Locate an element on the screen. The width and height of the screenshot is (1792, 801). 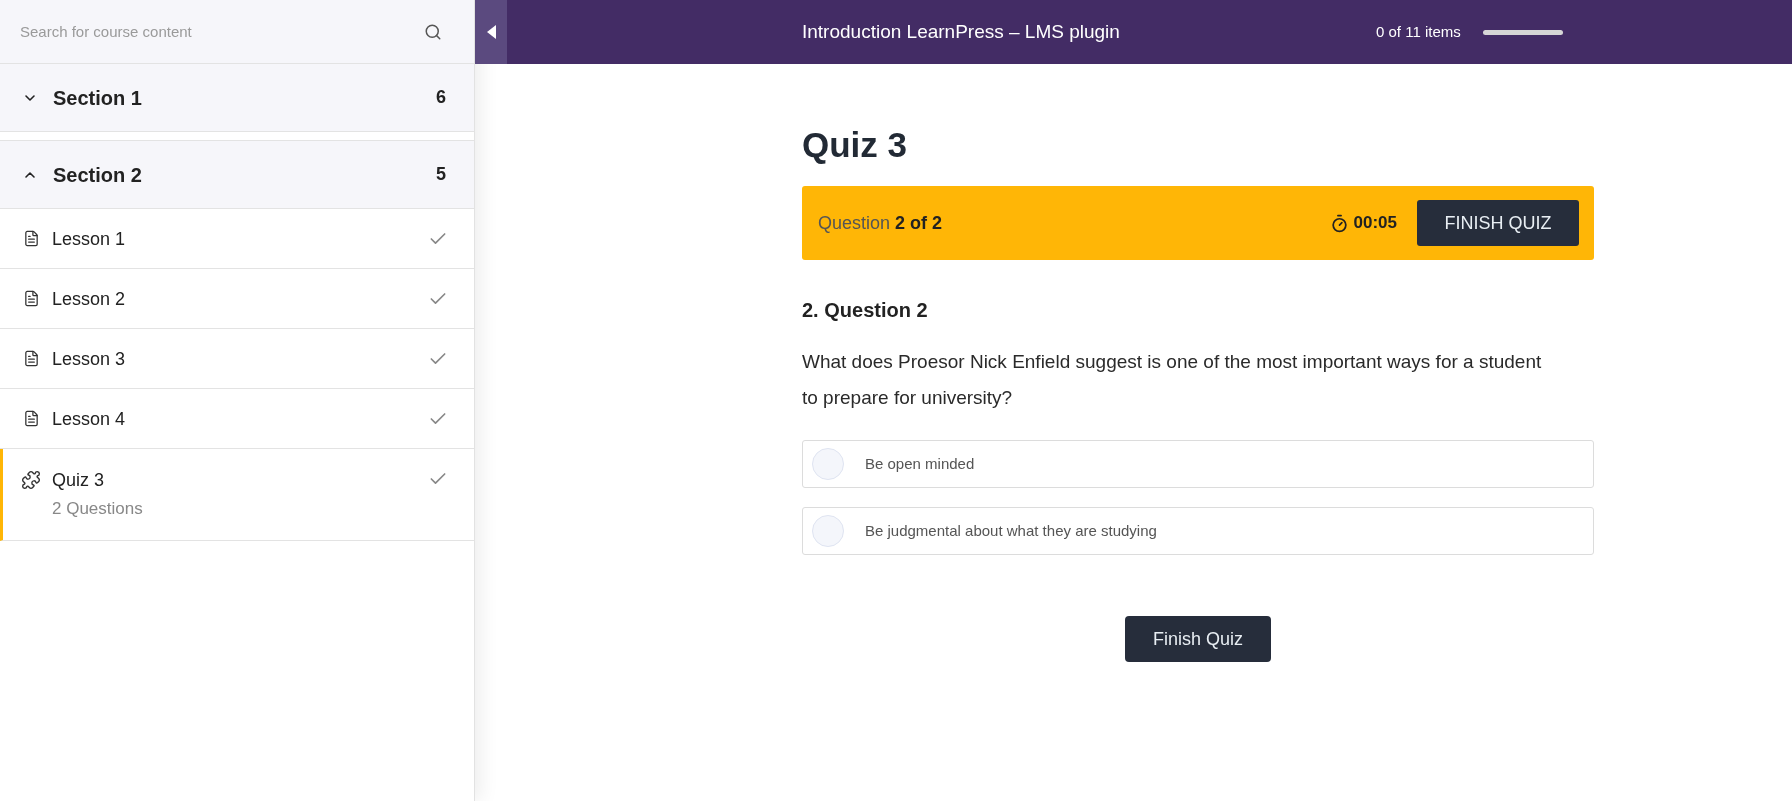
finish-quiz-button: FINISH QUIZ is located at coordinates (1498, 223).